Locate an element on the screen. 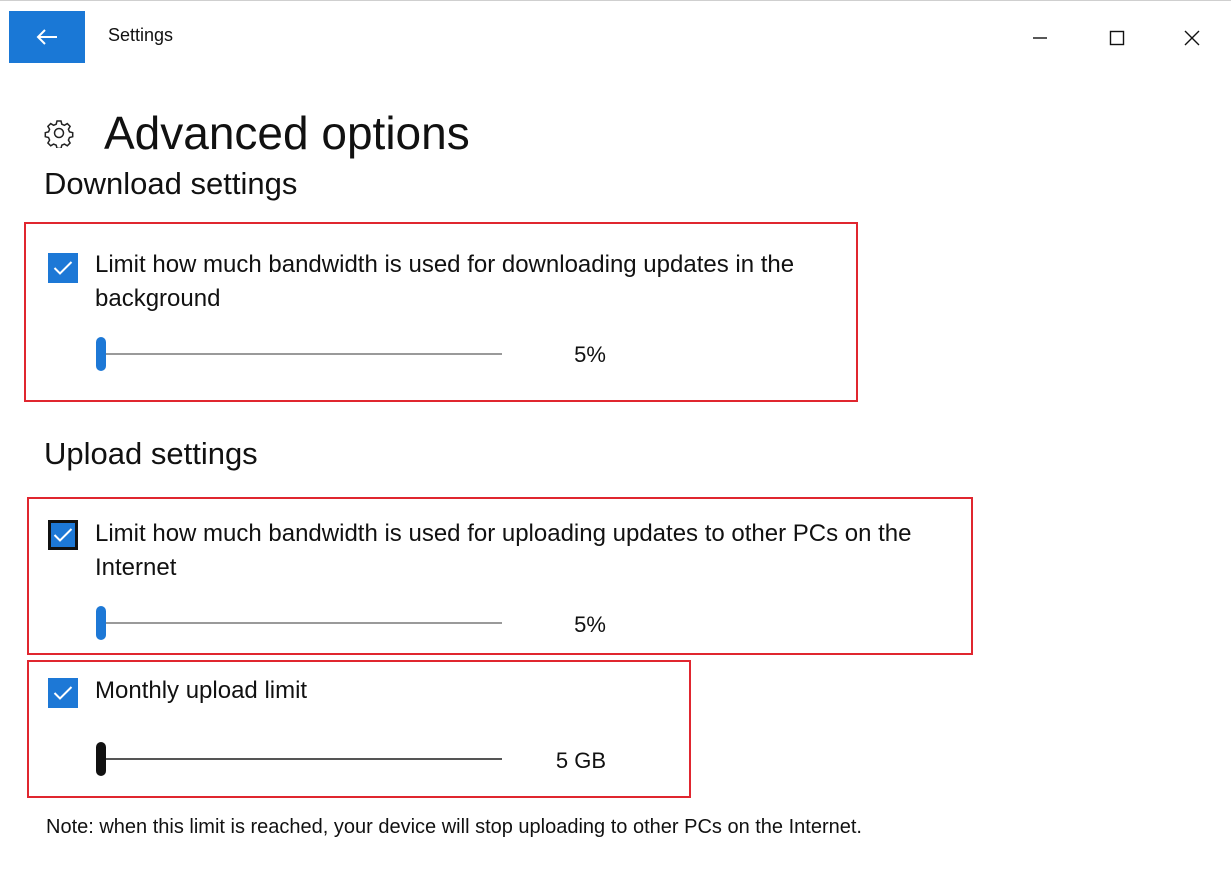 This screenshot has height=879, width=1231. upload-limit-checkbox is located at coordinates (63, 535).